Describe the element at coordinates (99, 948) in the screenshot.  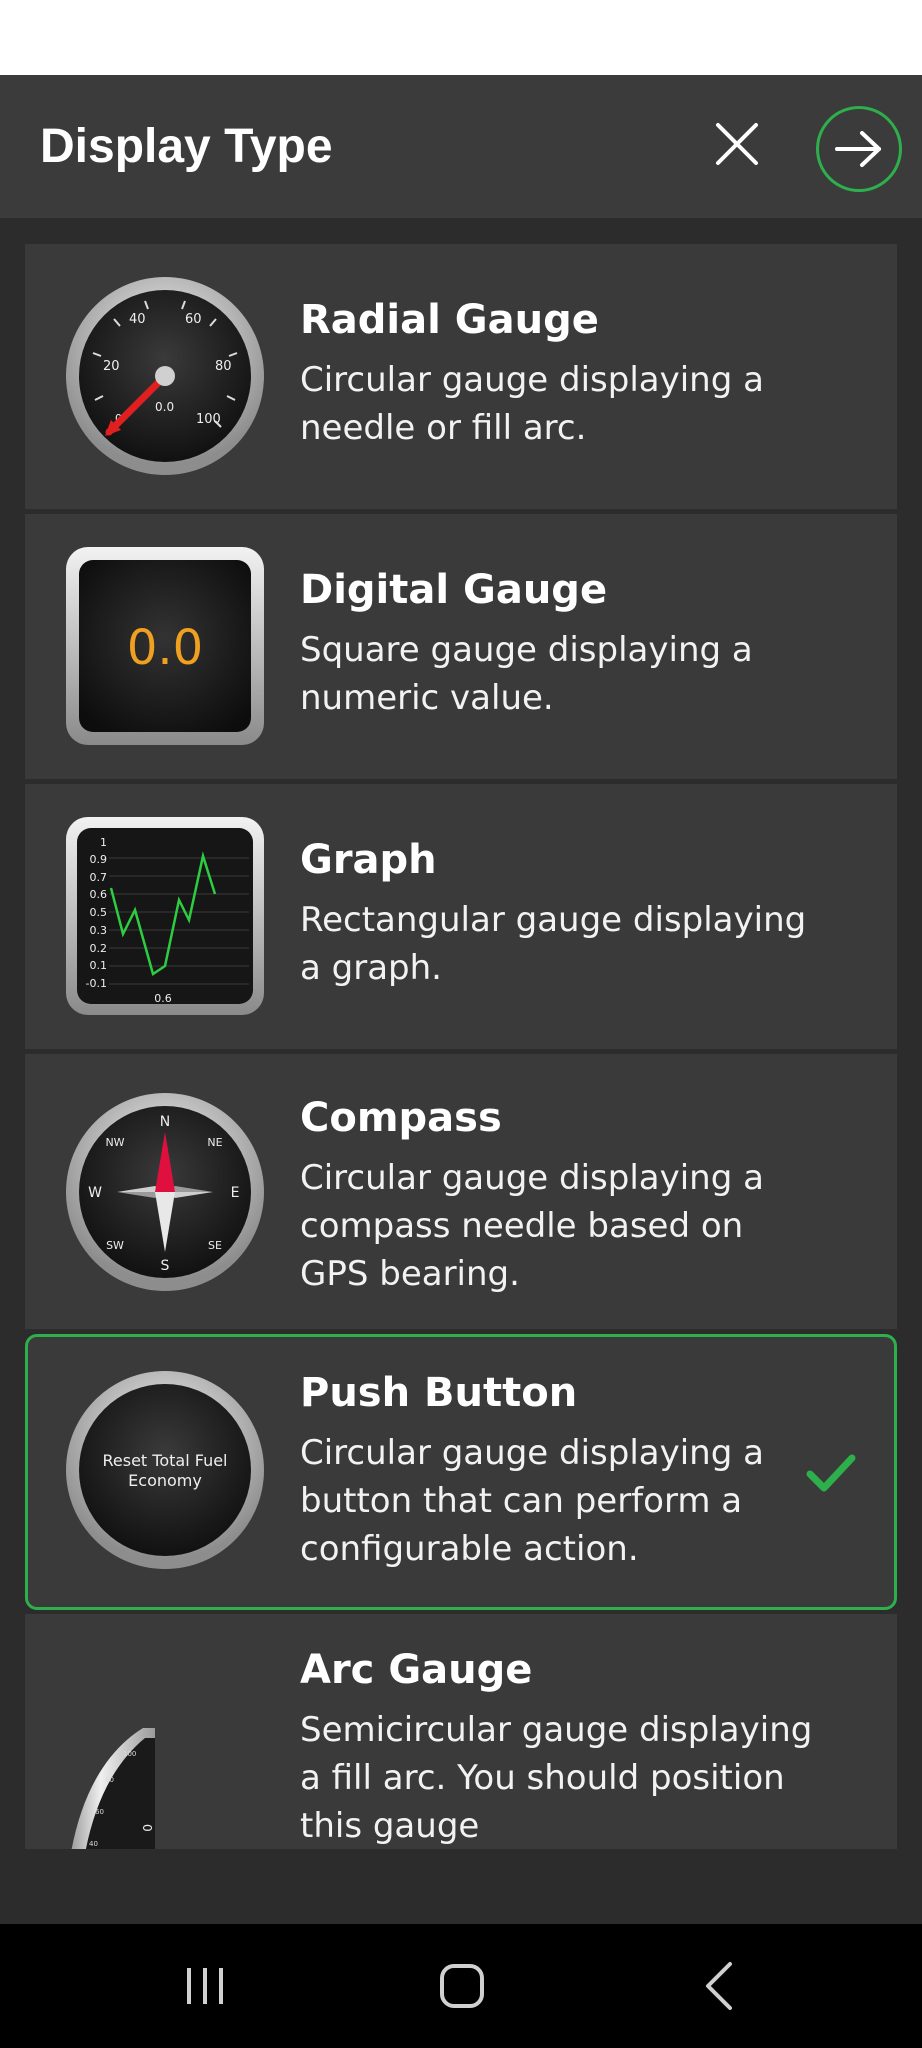
I see `axis-label: 0.2` at that location.